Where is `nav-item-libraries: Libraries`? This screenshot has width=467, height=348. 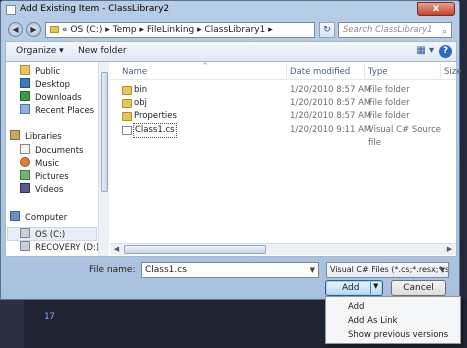 nav-item-libraries: Libraries is located at coordinates (36, 136).